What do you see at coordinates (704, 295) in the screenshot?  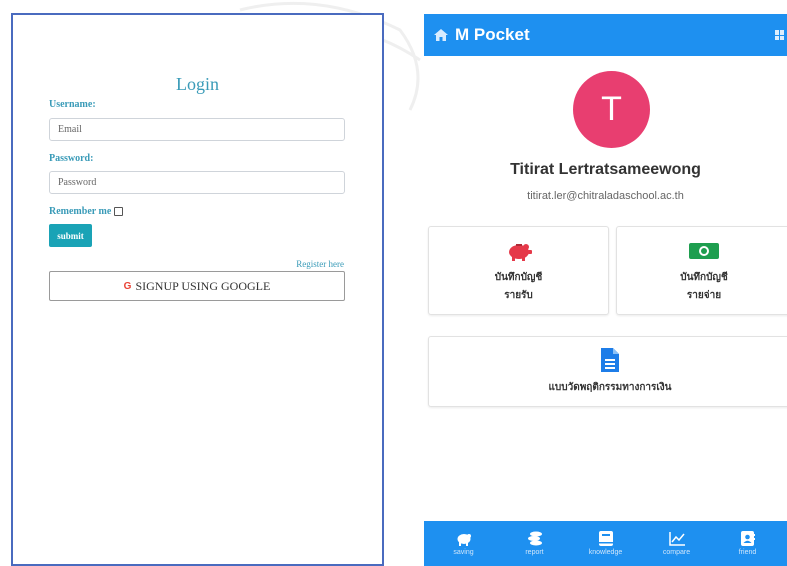 I see `expense-card-line2: รายจ่าย` at bounding box center [704, 295].